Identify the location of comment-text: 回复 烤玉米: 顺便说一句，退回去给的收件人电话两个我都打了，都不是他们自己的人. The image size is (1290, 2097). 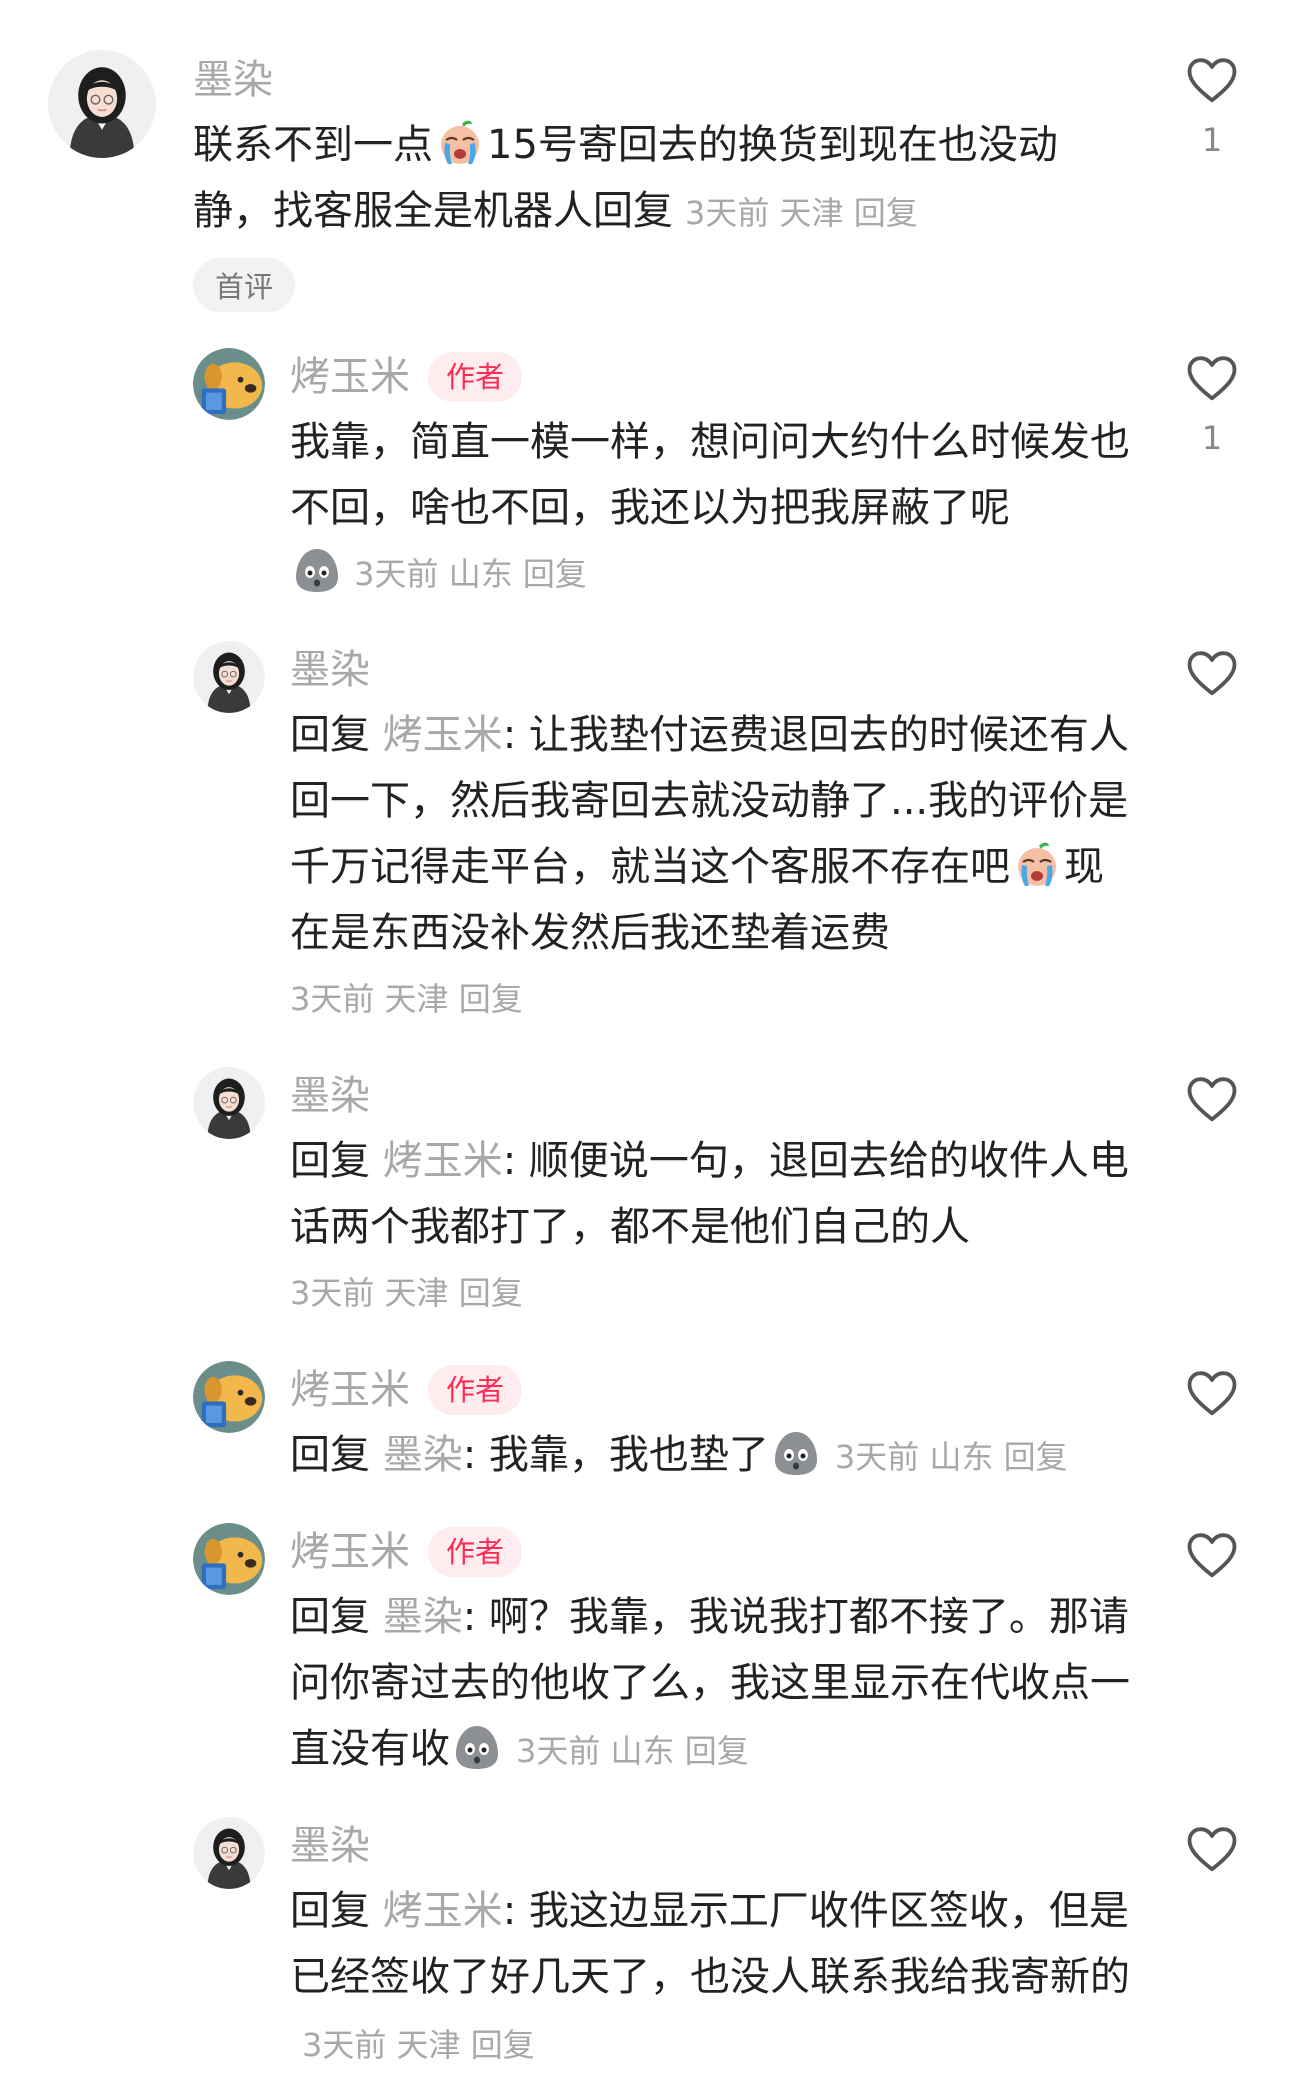
(709, 1194).